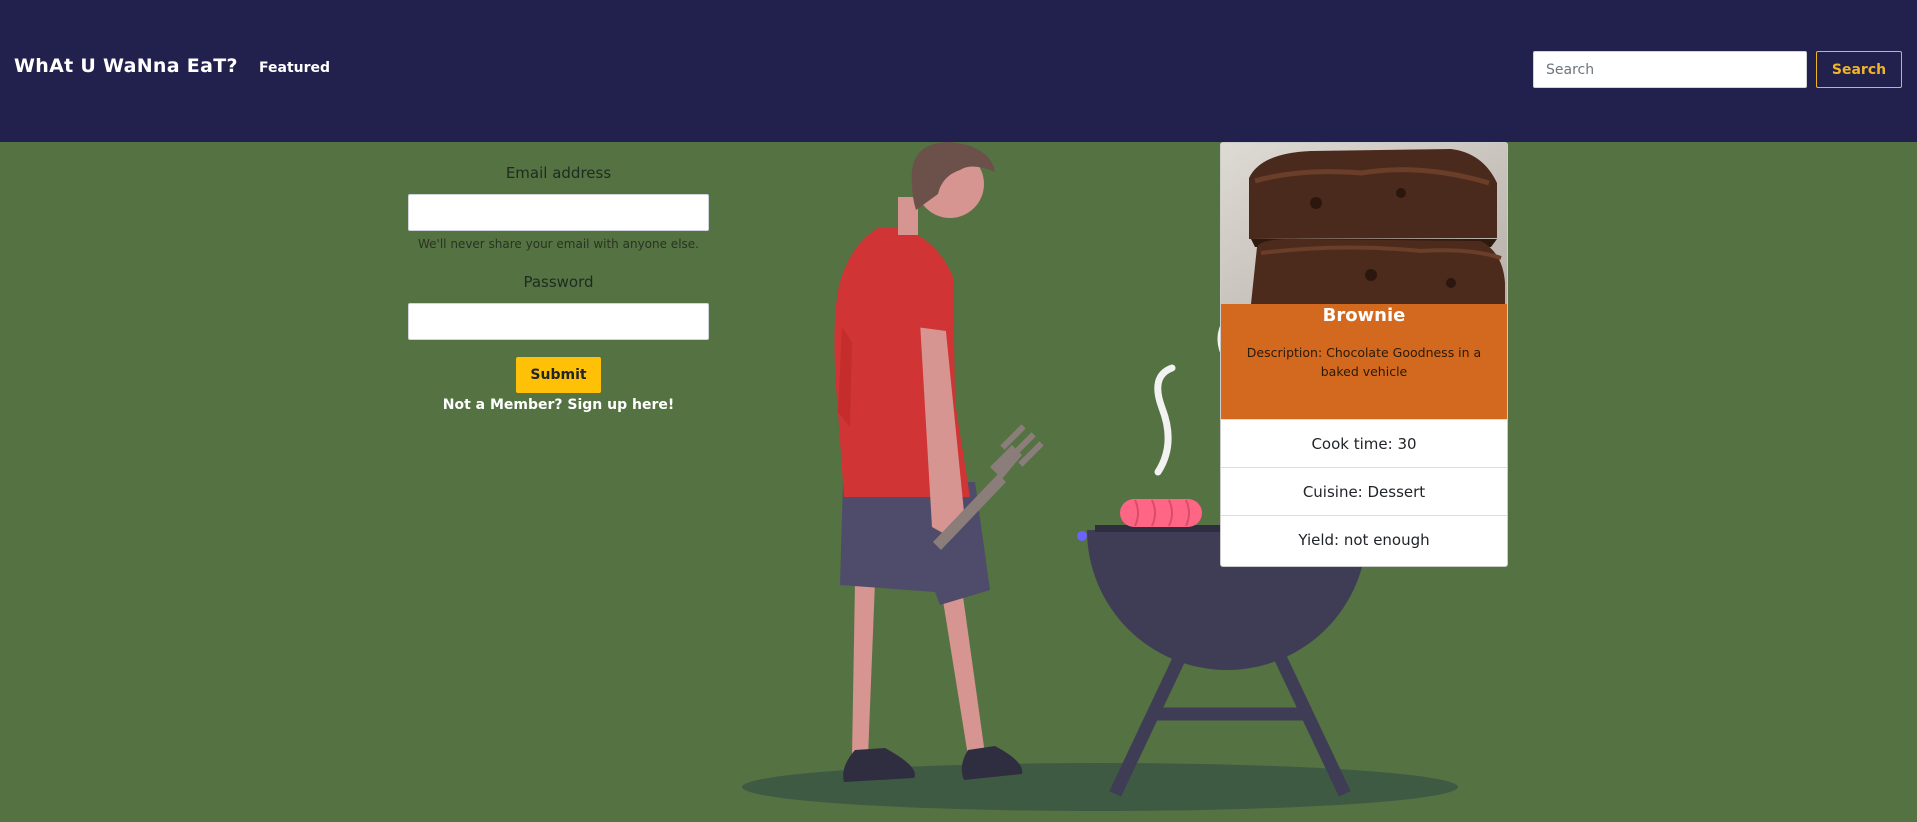 The height and width of the screenshot is (822, 1917). What do you see at coordinates (1364, 223) in the screenshot?
I see `brownie-photo` at bounding box center [1364, 223].